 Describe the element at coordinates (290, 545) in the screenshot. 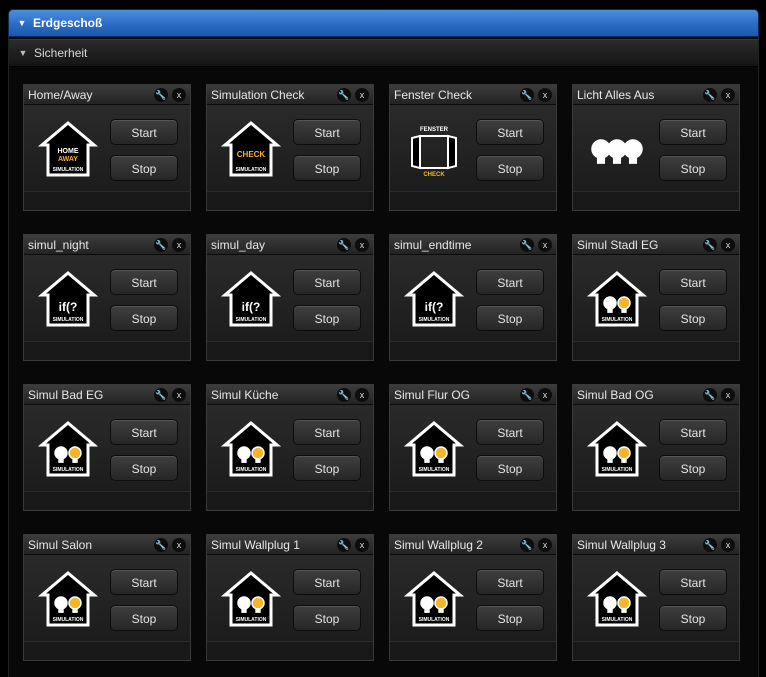

I see `card-header: Simul Wallplug 1 🔧 x` at that location.